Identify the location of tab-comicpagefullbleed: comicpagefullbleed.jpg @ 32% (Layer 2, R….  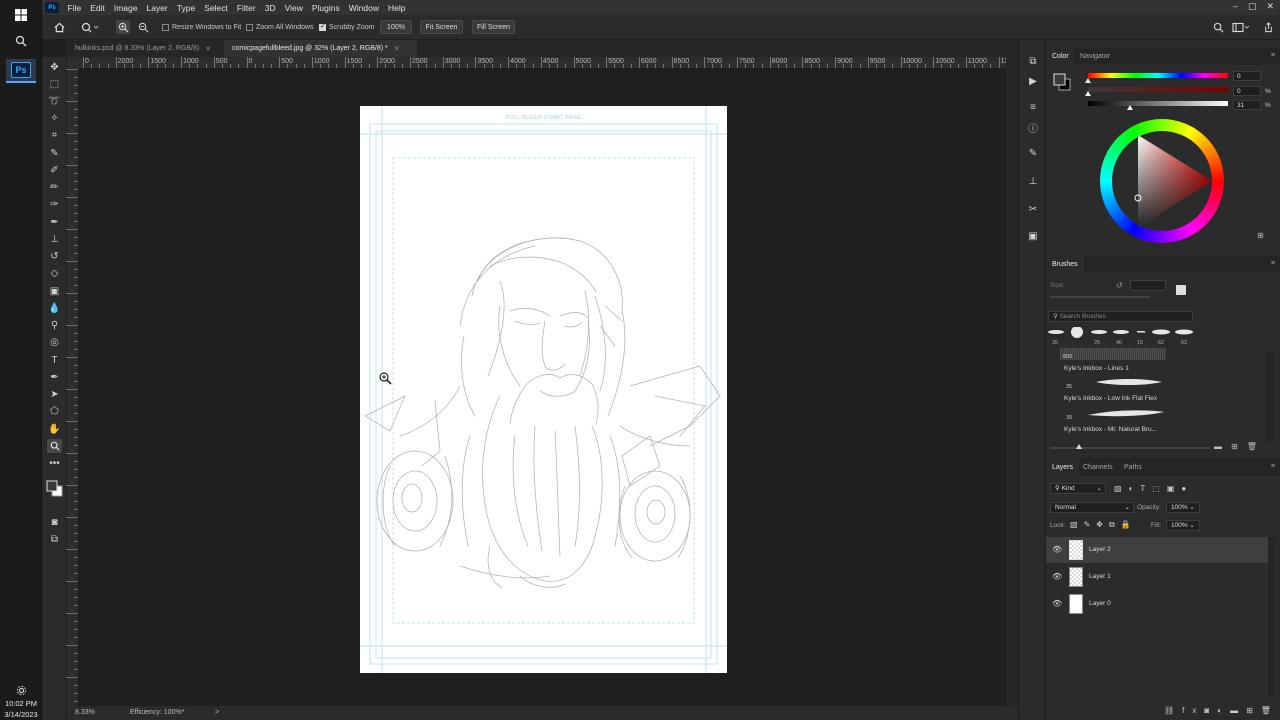
(320, 48).